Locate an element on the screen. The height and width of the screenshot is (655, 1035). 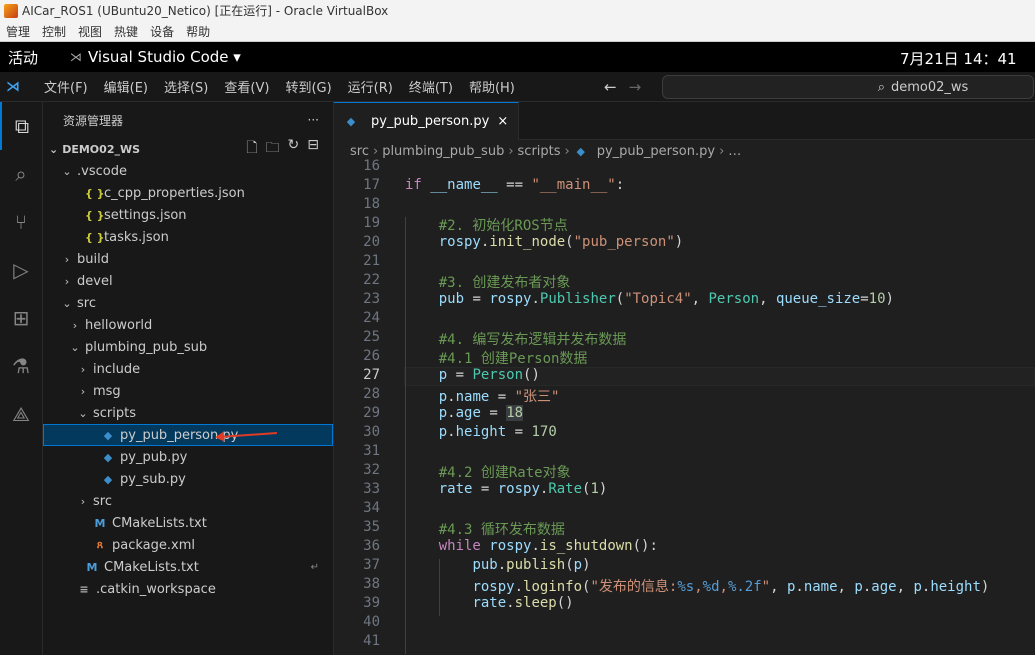
tree-item: M CMakeLists.txt ↵ is located at coordinates (188, 567).